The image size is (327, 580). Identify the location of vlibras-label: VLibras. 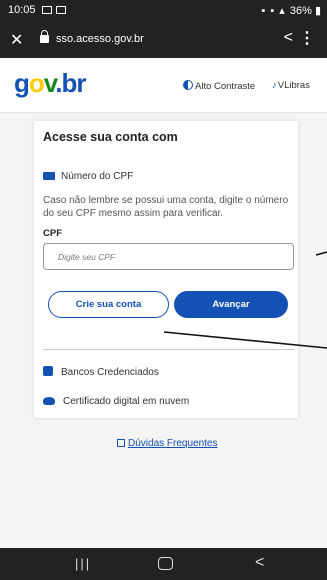
(293, 85).